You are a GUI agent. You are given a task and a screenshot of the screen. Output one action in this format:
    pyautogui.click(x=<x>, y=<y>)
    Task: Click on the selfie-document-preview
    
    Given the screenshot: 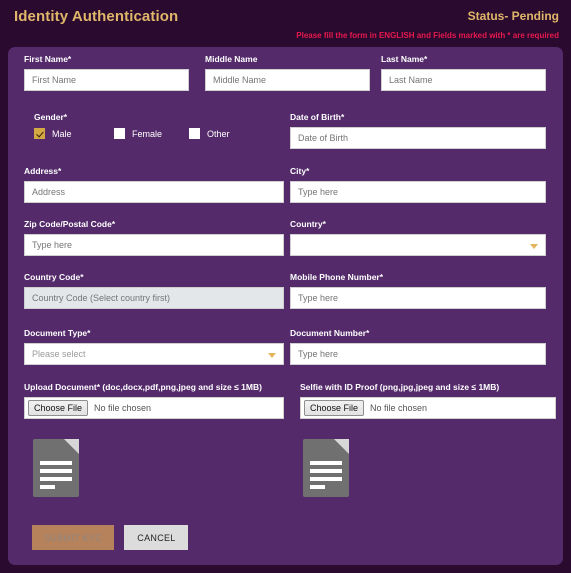 What is the action you would take?
    pyautogui.click(x=326, y=468)
    